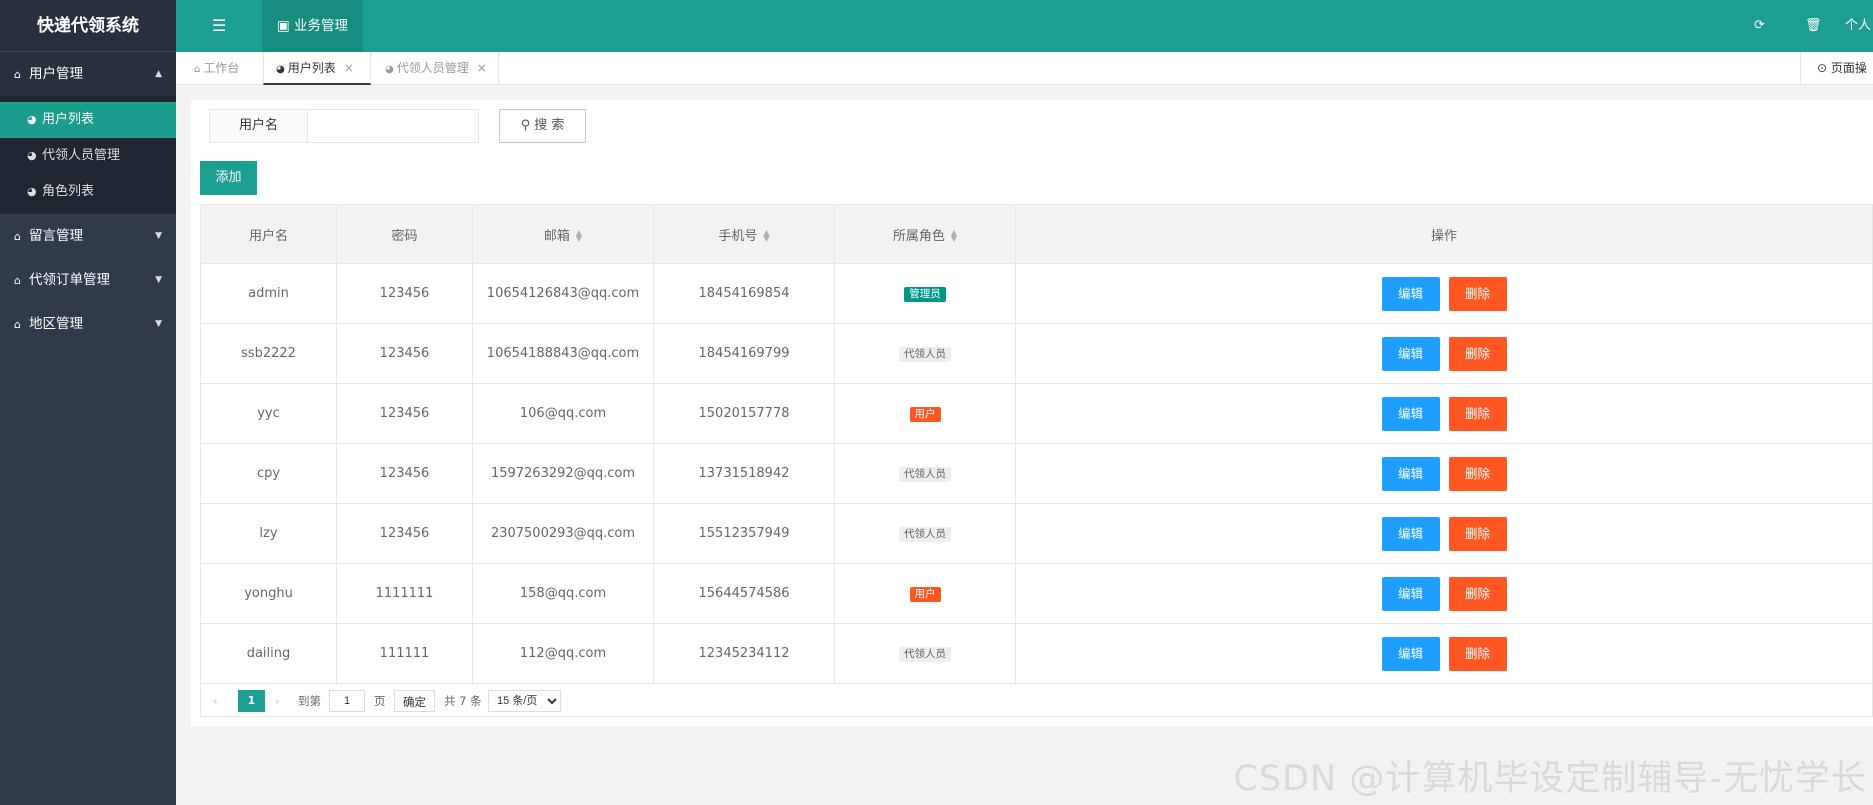  What do you see at coordinates (744, 234) in the screenshot?
I see `column-header-phone: 手机号 ▲ ▼` at bounding box center [744, 234].